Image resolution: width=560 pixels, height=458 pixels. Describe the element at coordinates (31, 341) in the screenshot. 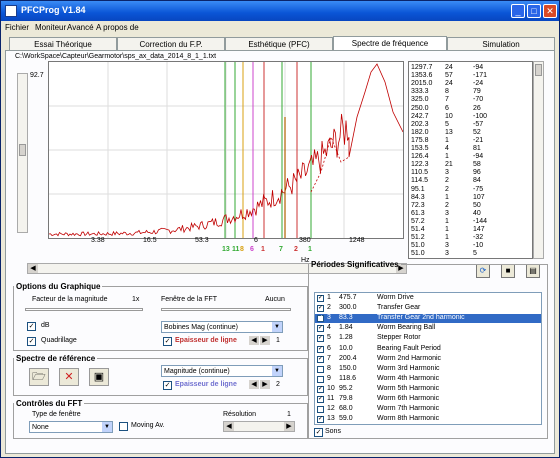

I see `quadrillage-checkbox: ✓` at that location.